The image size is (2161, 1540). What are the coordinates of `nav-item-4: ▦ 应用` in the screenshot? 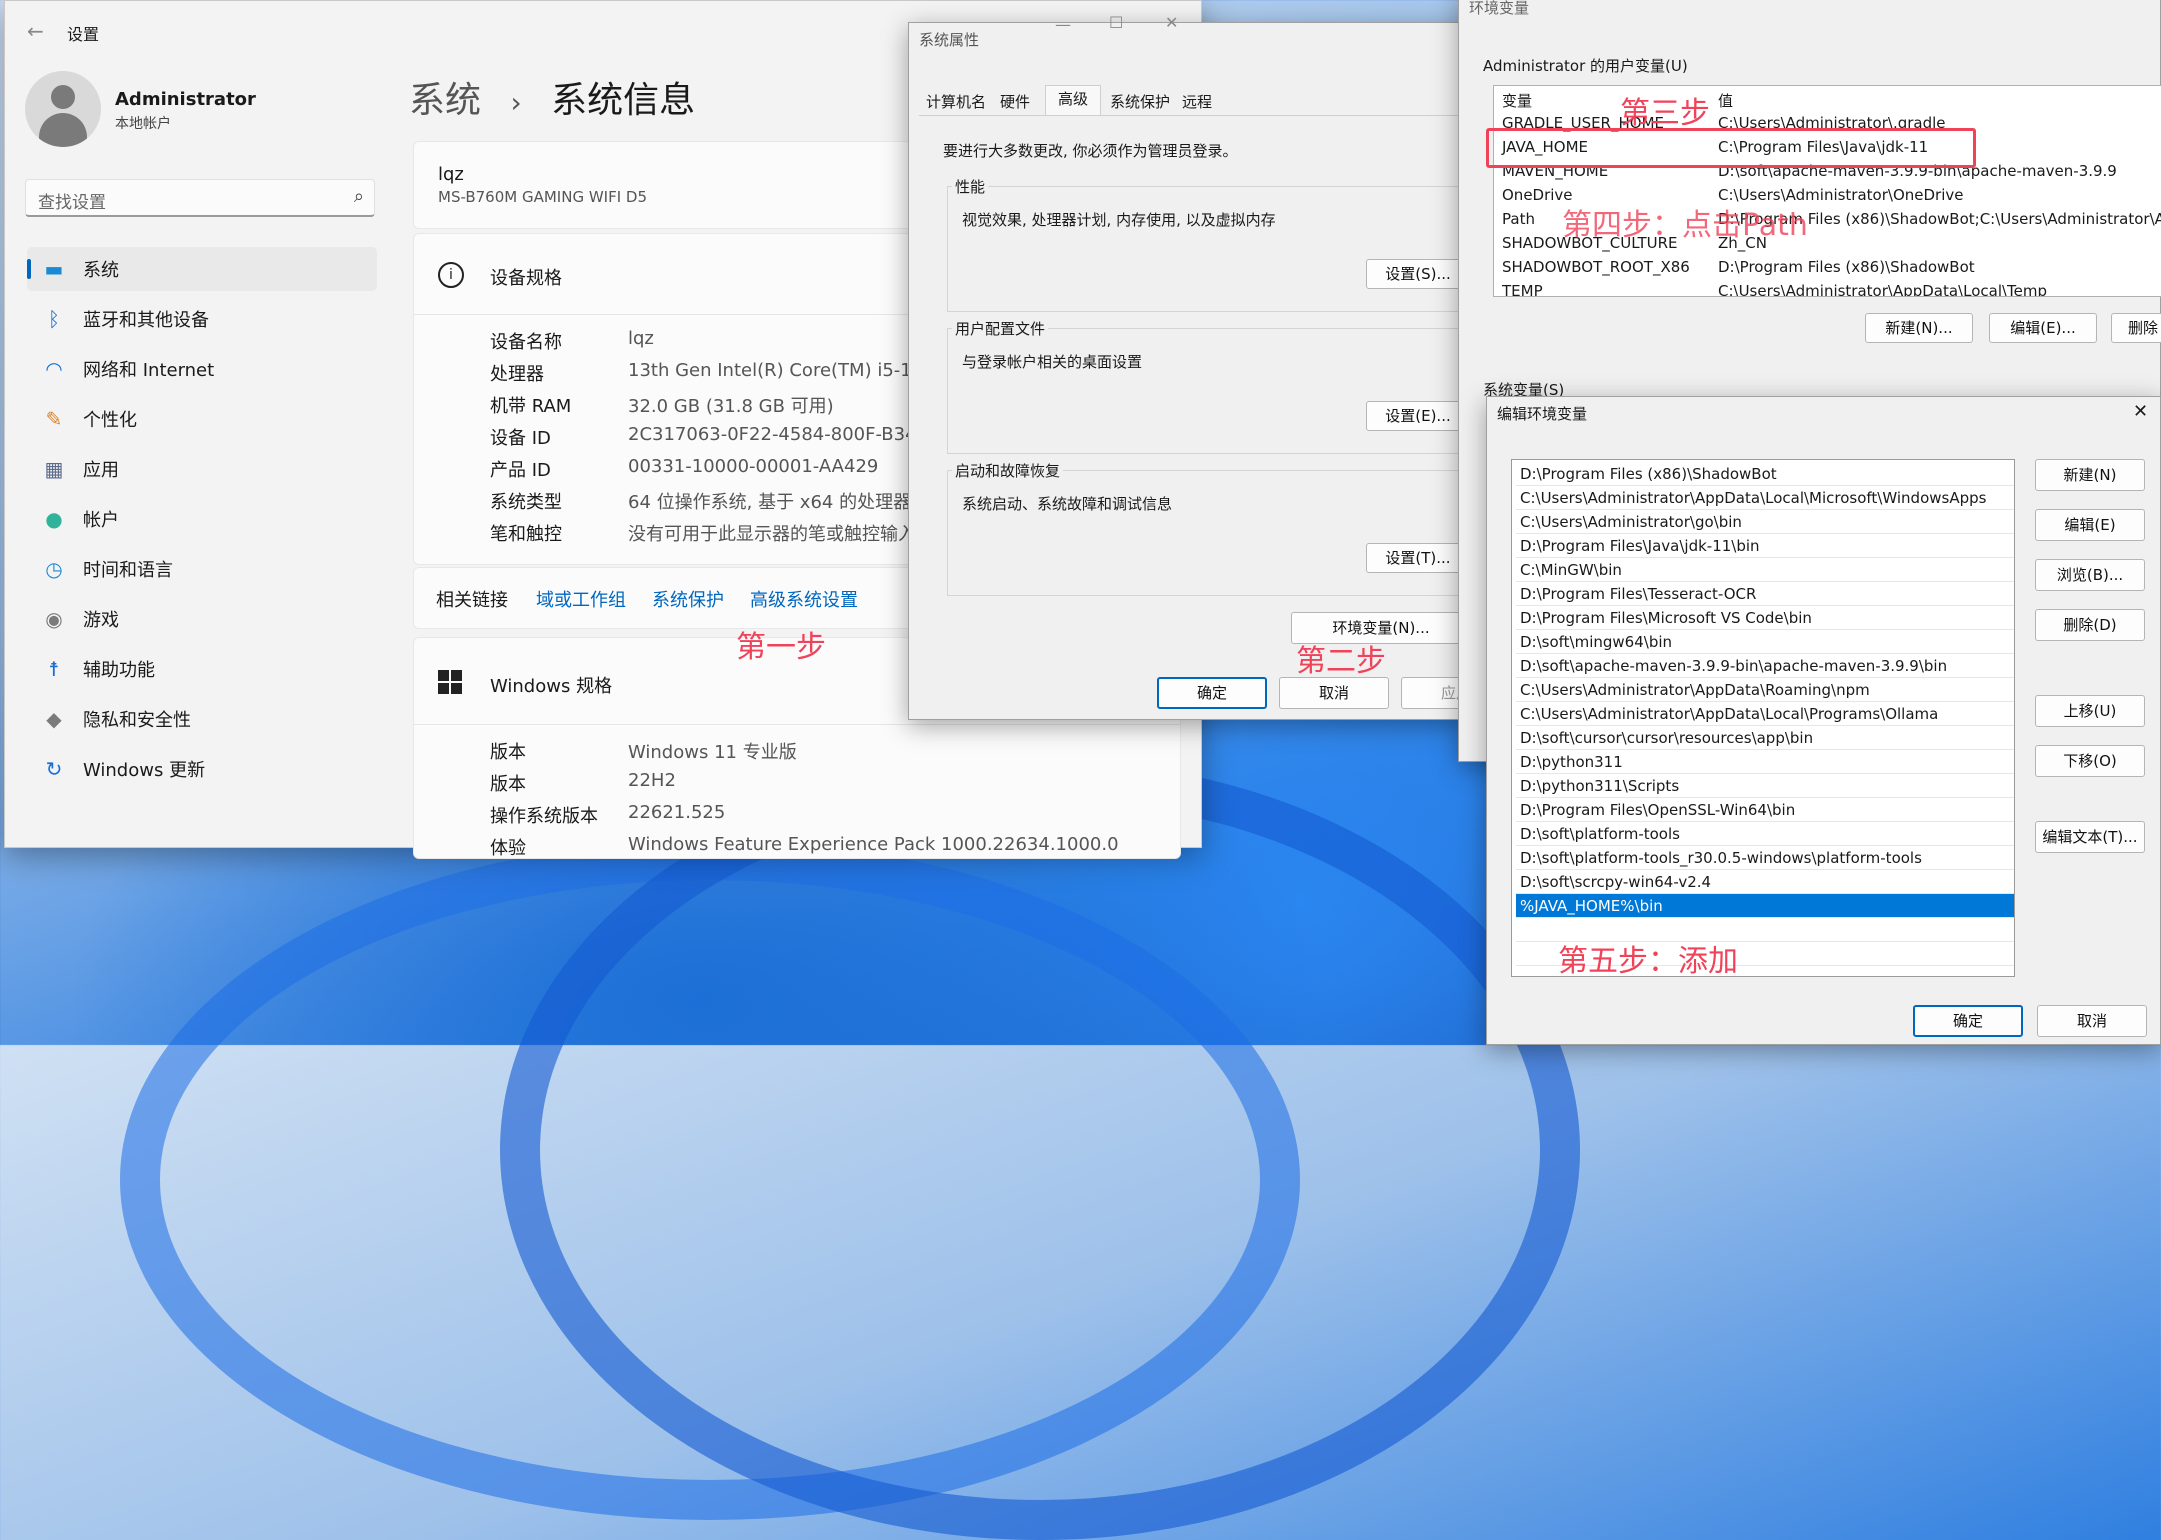 It's located at (202, 469).